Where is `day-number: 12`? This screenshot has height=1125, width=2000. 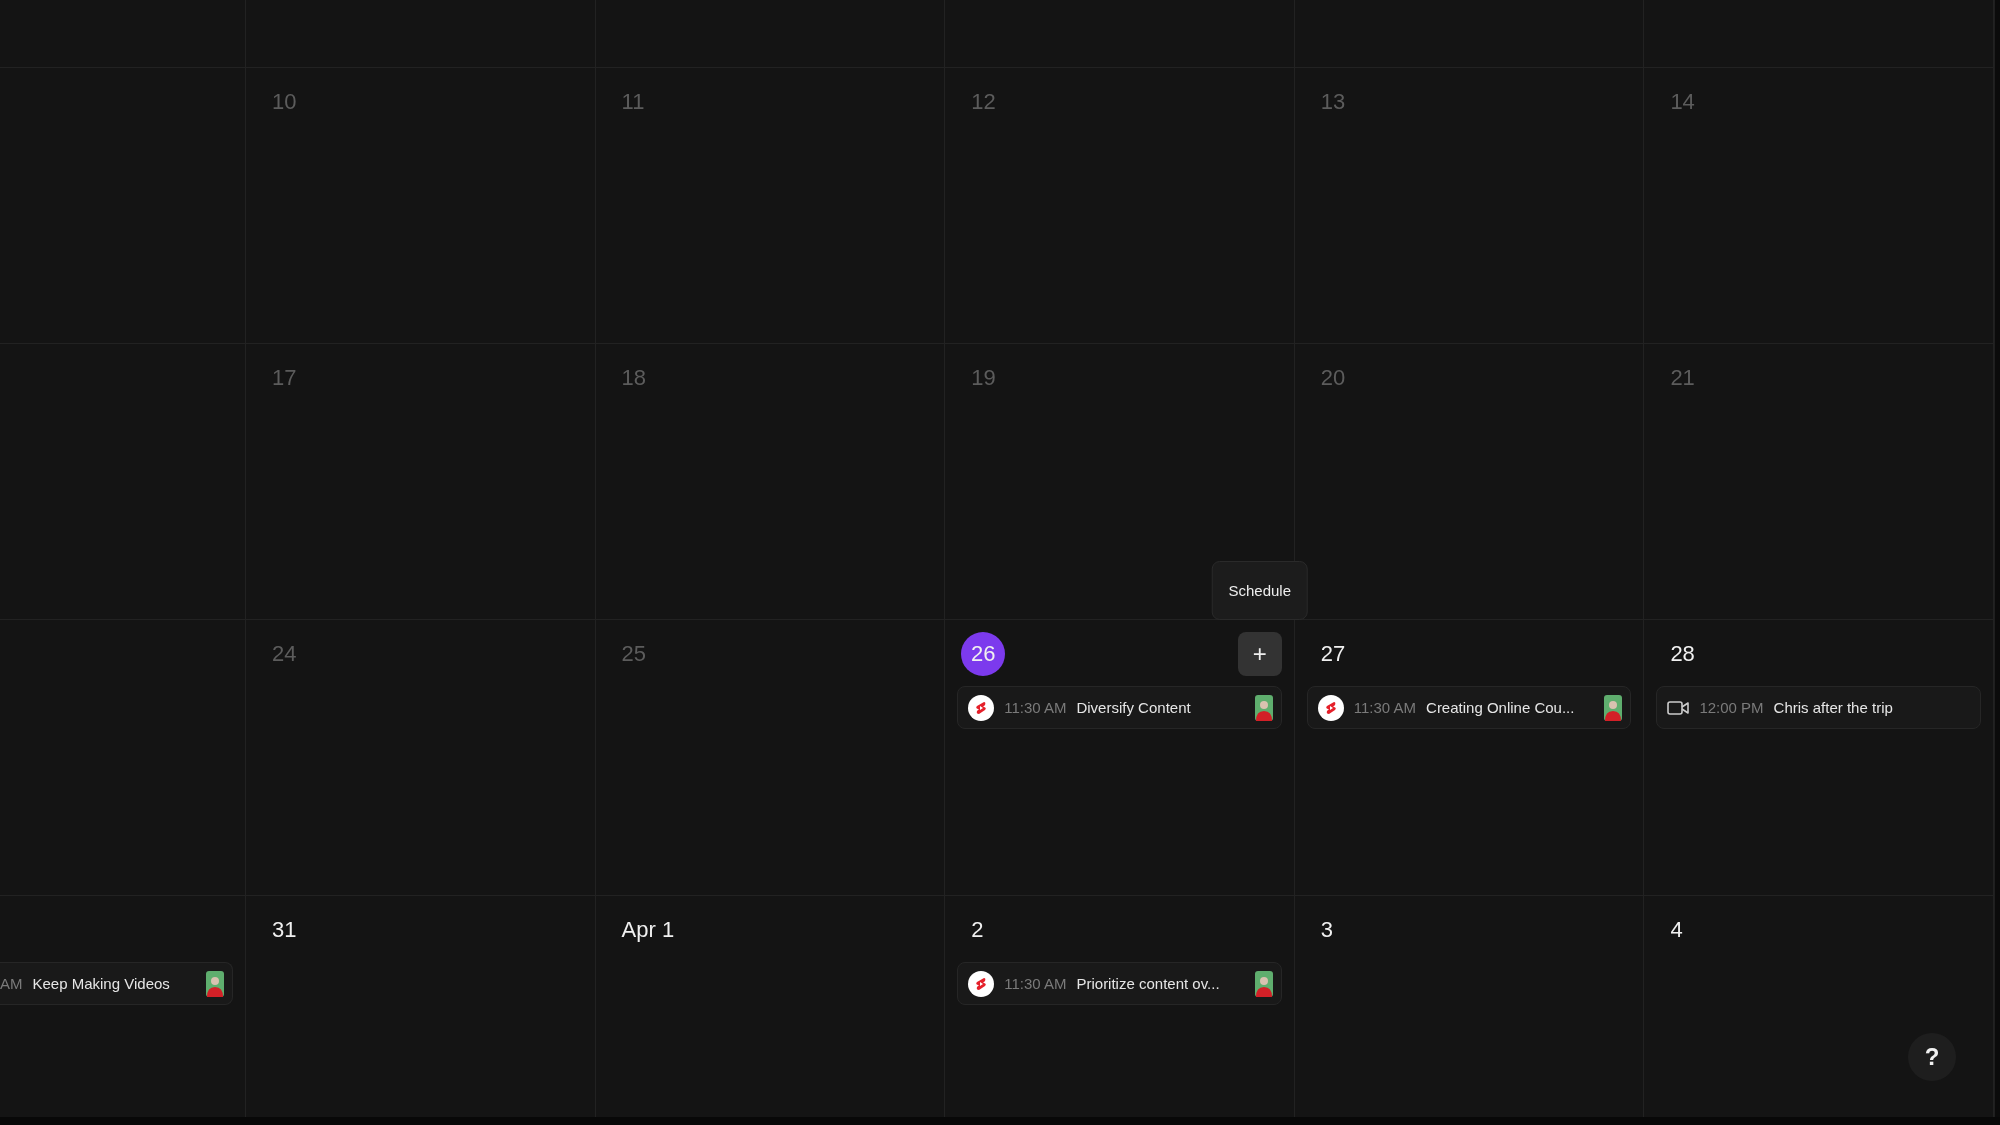
day-number: 12 is located at coordinates (983, 102).